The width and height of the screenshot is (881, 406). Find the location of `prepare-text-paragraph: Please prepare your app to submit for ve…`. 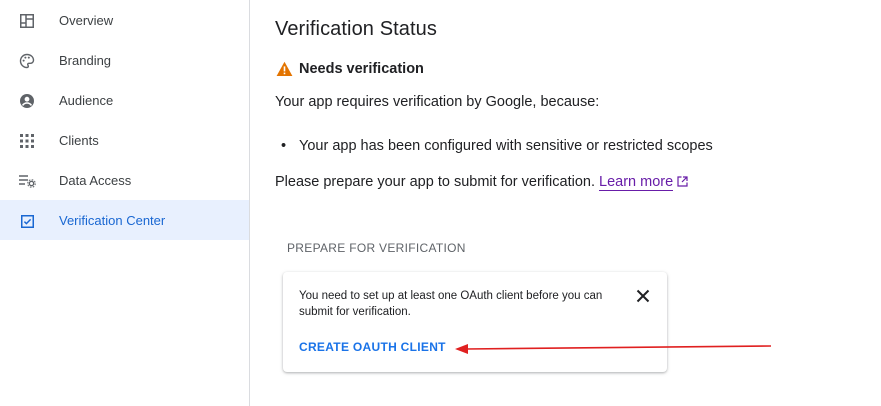

prepare-text-paragraph: Please prepare your app to submit for ve… is located at coordinates (481, 182).